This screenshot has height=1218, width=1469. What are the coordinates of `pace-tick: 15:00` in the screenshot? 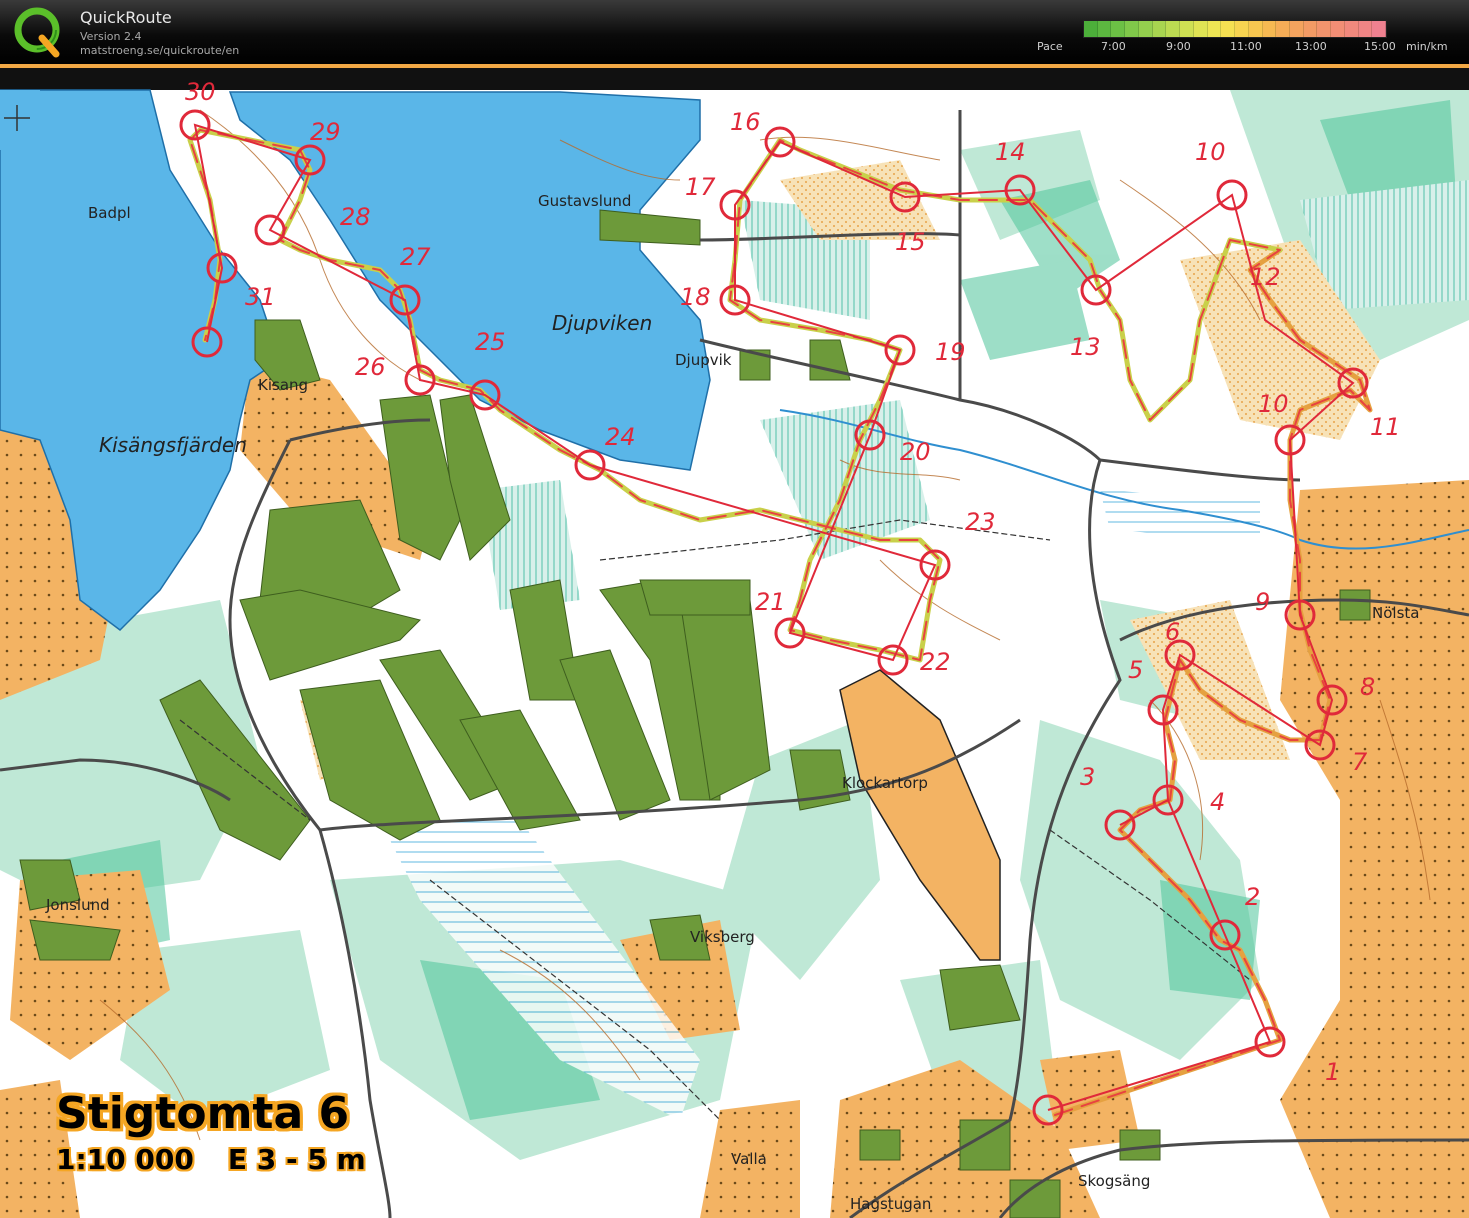 It's located at (1380, 46).